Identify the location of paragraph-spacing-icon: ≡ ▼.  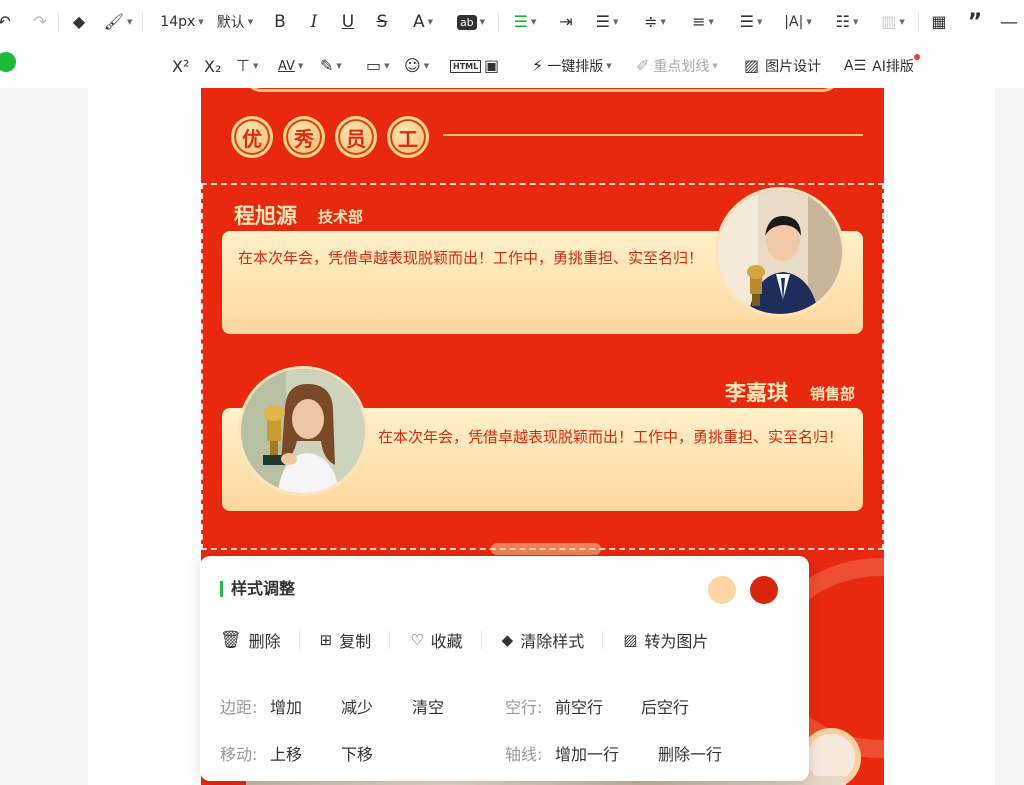
(703, 22).